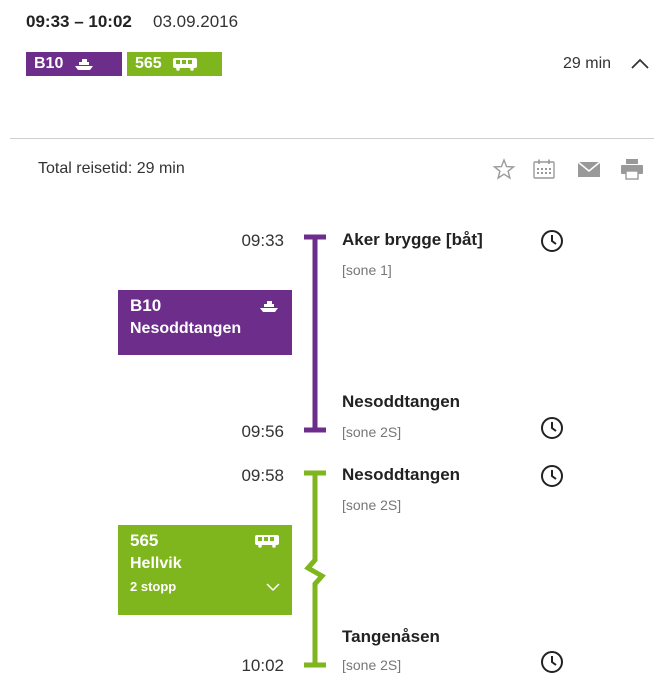 The height and width of the screenshot is (676, 654). What do you see at coordinates (262, 240) in the screenshot?
I see `departure-time: 09:33` at bounding box center [262, 240].